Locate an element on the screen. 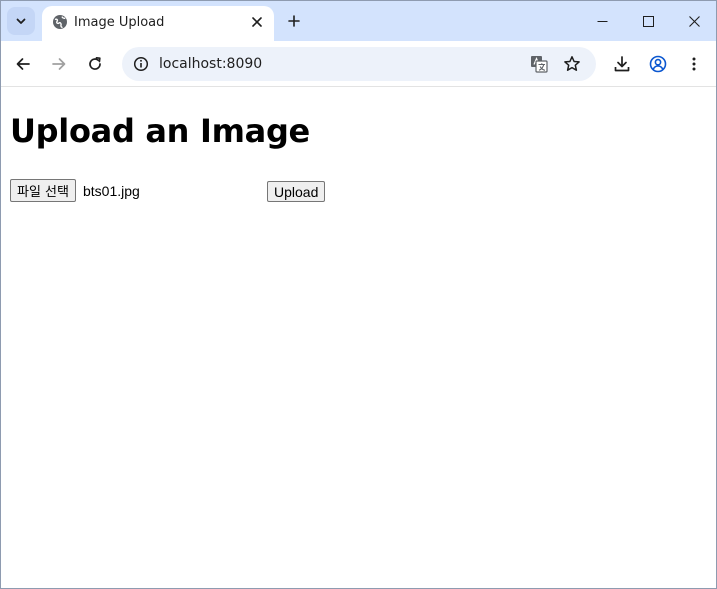 Image resolution: width=717 pixels, height=589 pixels. selected-file-name: bts01.jpg is located at coordinates (111, 191).